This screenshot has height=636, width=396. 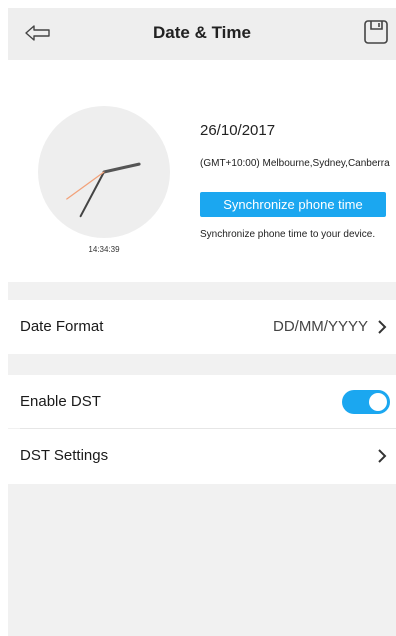 What do you see at coordinates (320, 326) in the screenshot?
I see `date-format-value: DD/MM/YYYY` at bounding box center [320, 326].